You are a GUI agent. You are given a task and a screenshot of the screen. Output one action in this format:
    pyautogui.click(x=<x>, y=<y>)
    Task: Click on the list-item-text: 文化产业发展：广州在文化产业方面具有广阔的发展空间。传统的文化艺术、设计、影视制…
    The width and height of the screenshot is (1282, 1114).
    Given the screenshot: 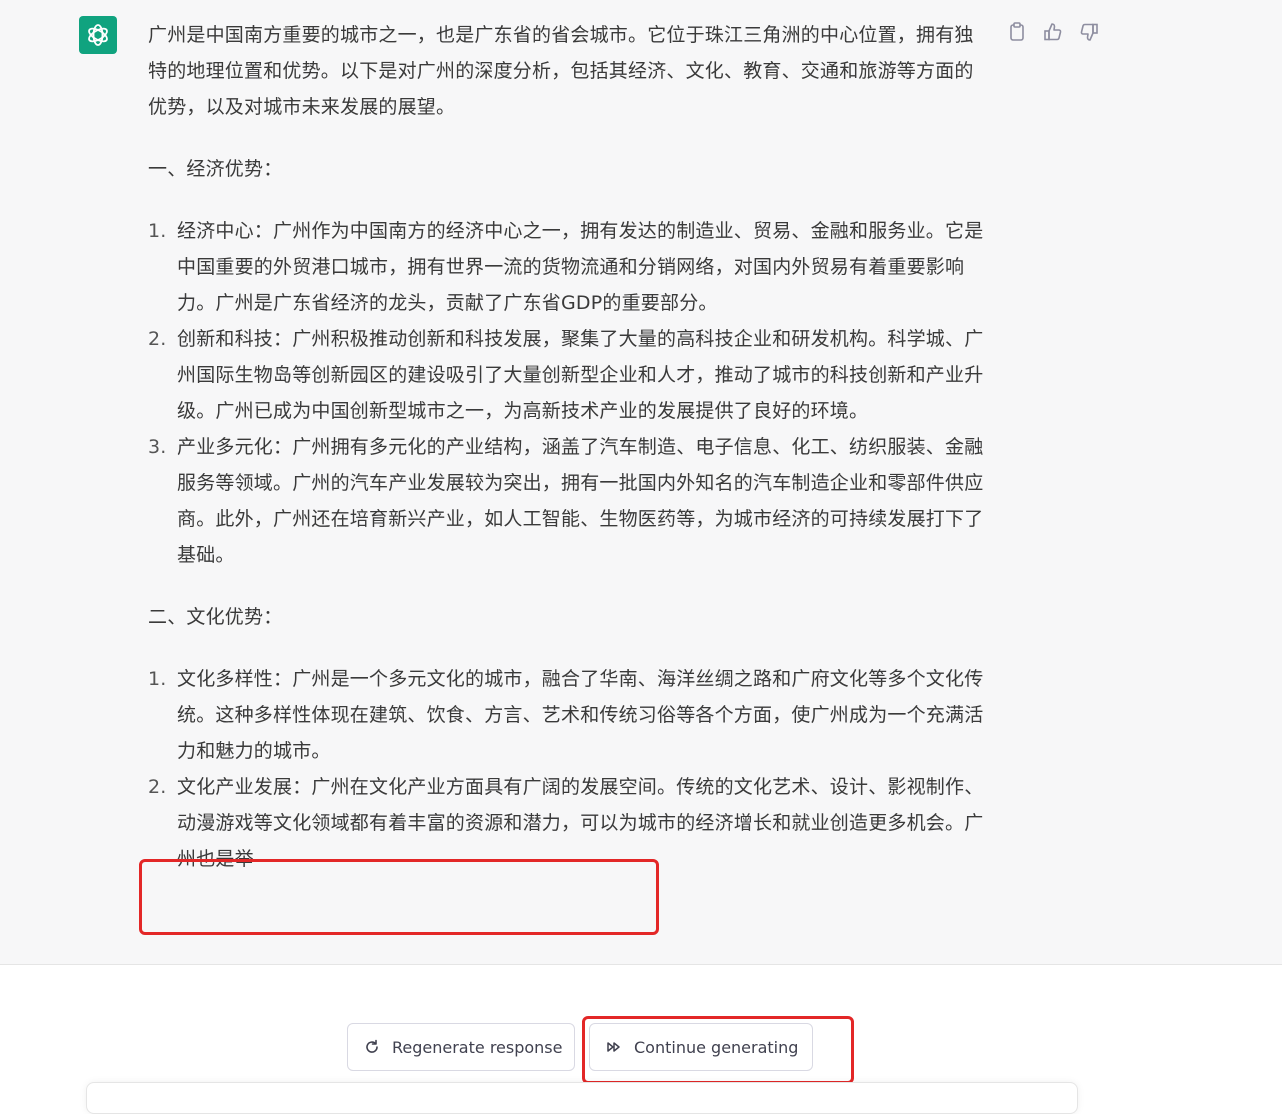 What is the action you would take?
    pyautogui.click(x=580, y=823)
    